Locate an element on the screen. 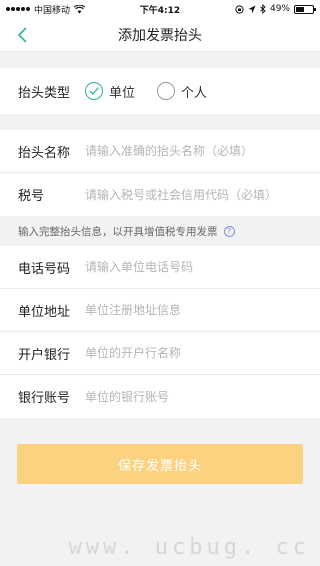 The width and height of the screenshot is (320, 566). radio-option-company: 单位 is located at coordinates (110, 91).